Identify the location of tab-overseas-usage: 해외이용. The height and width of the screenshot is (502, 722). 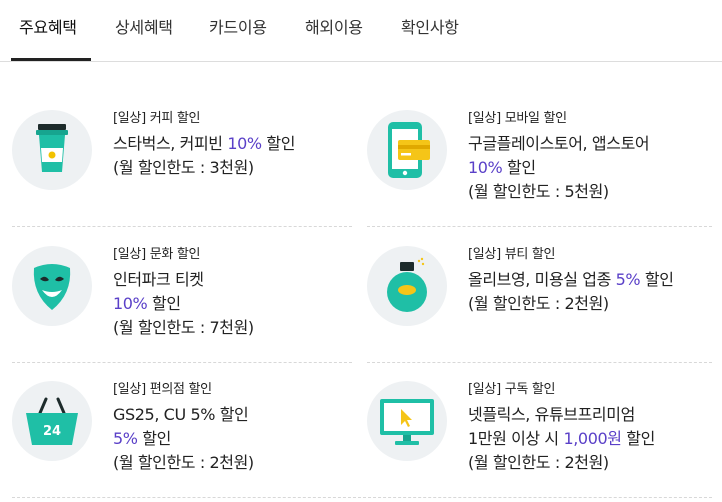
(334, 37).